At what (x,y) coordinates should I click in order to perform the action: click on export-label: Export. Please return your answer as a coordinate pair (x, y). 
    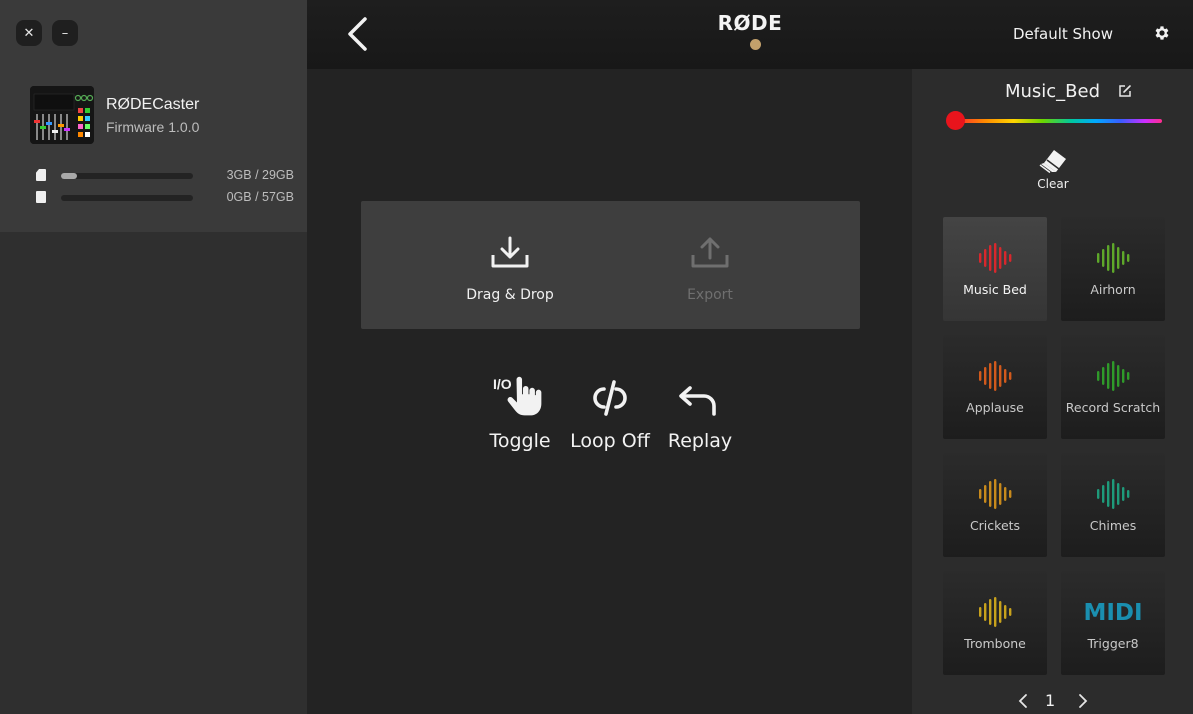
    Looking at the image, I should click on (710, 295).